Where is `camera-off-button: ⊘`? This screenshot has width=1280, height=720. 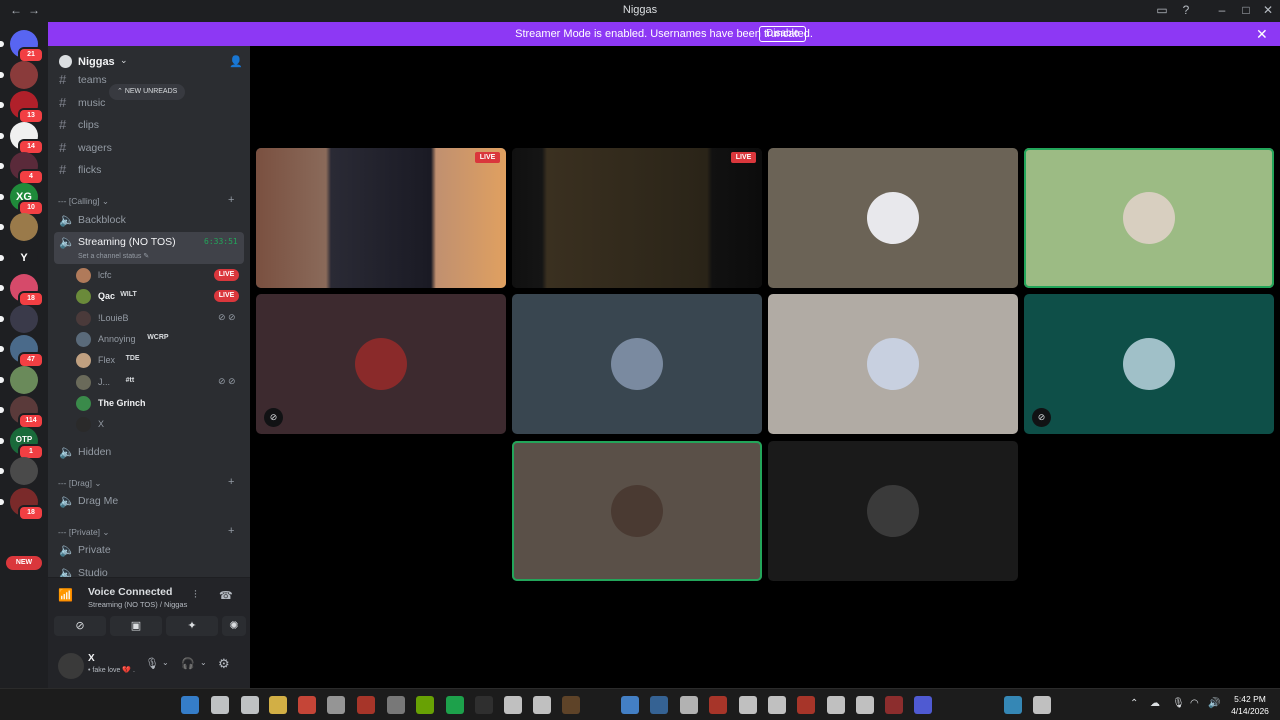
camera-off-button: ⊘ is located at coordinates (80, 626).